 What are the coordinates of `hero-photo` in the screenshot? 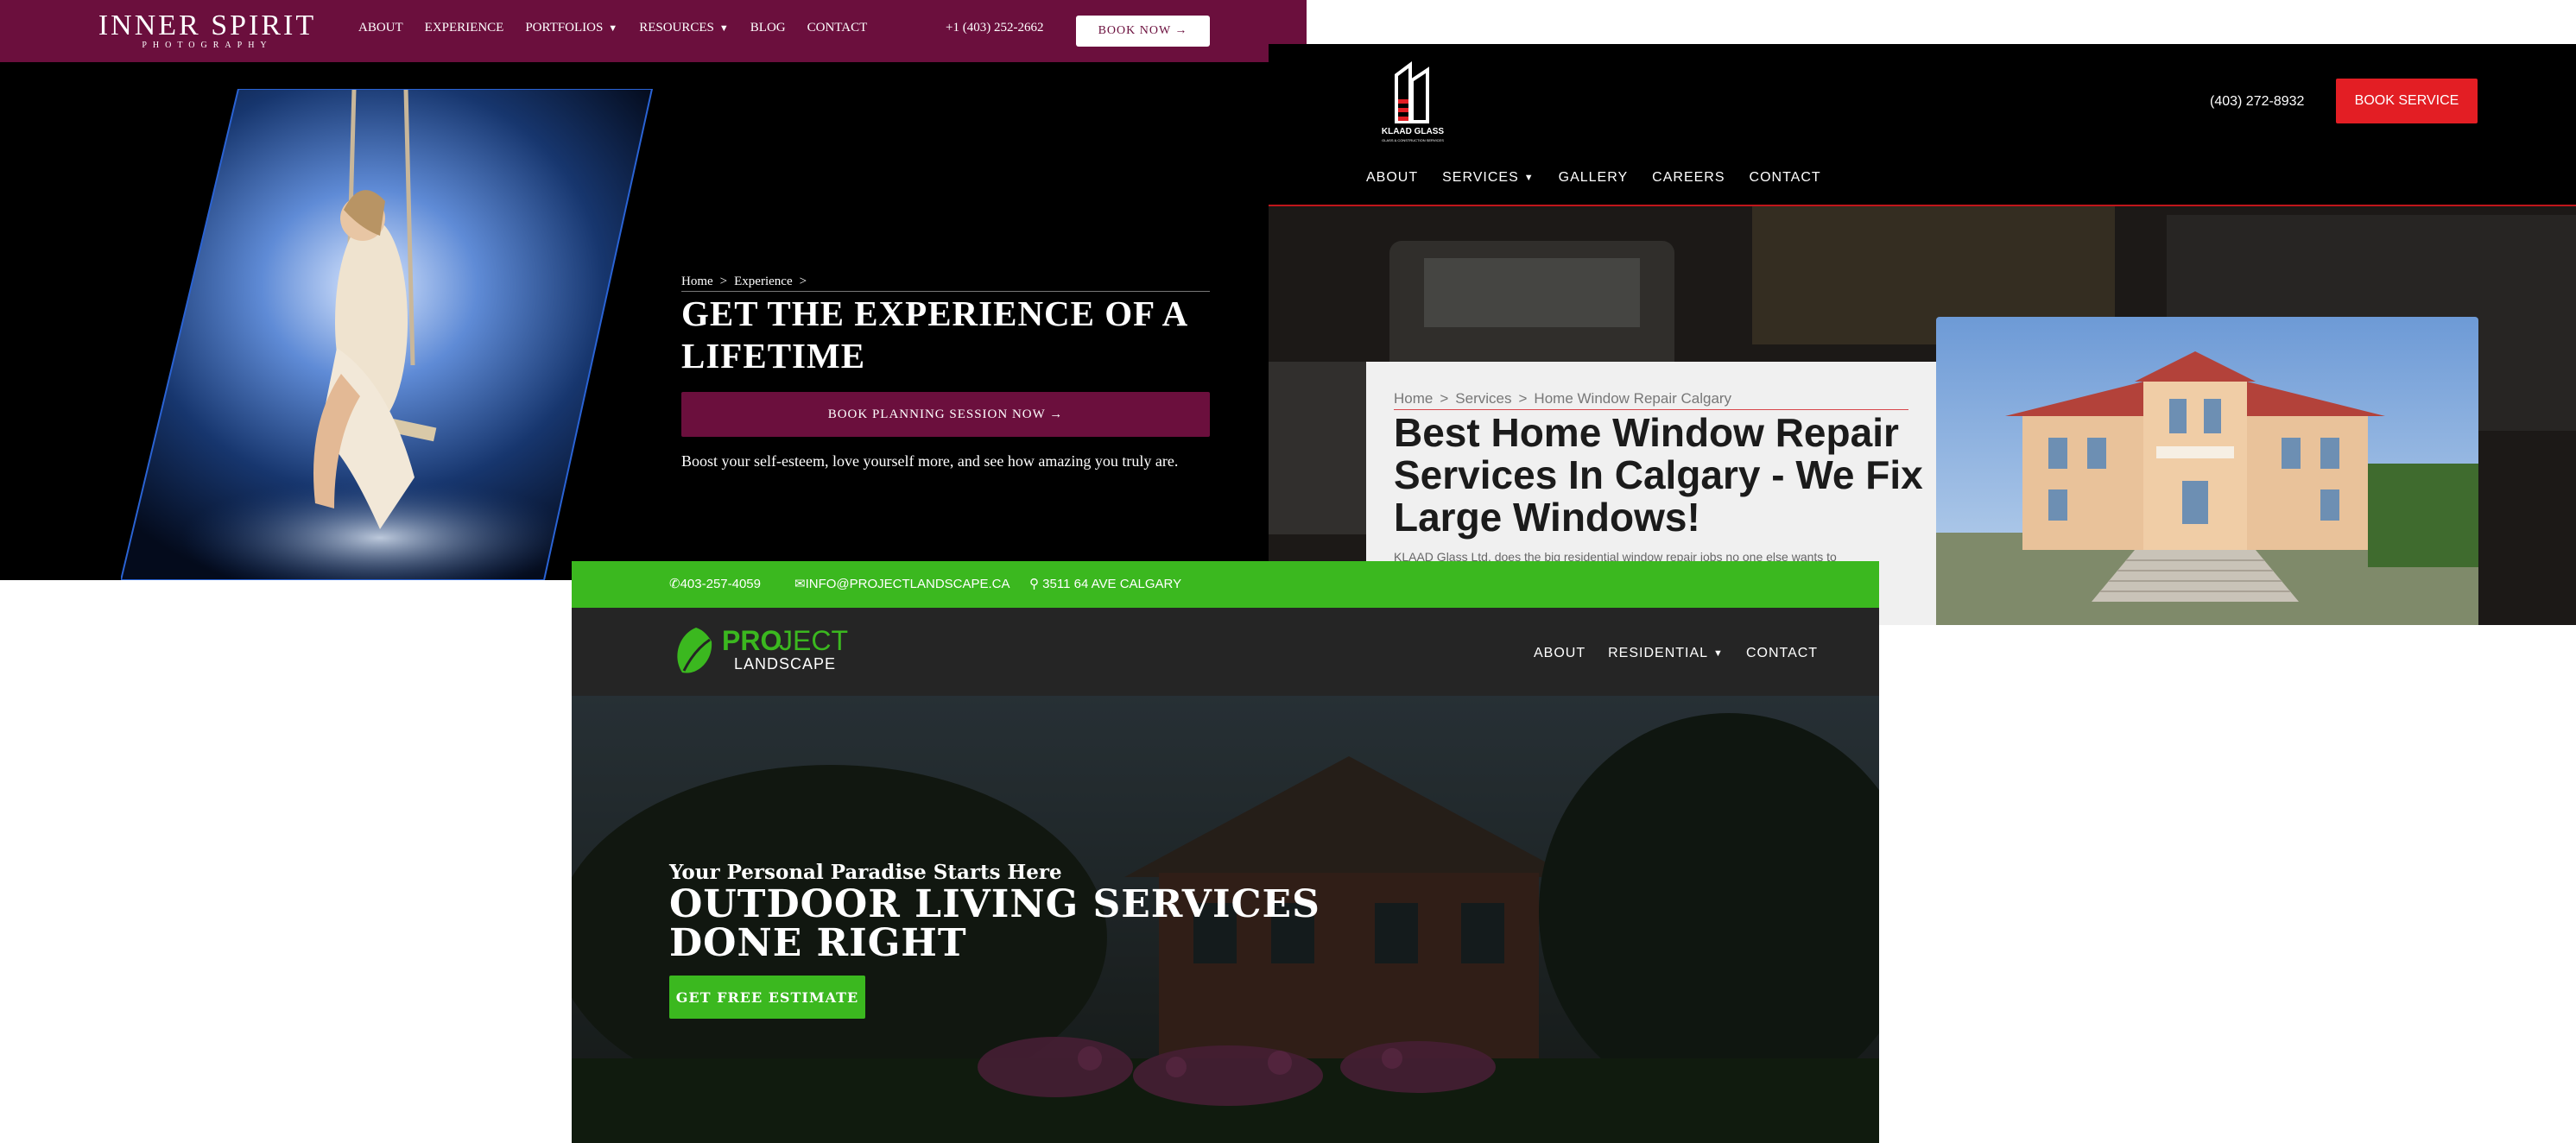 It's located at (387, 334).